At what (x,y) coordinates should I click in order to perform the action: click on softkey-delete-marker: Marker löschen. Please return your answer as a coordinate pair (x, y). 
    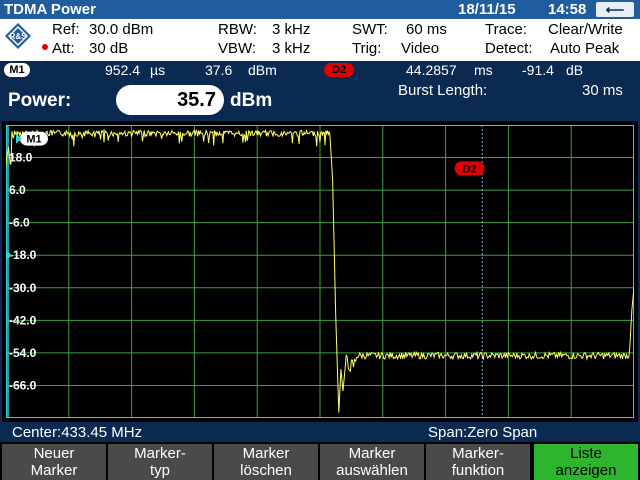
    Looking at the image, I should click on (266, 462).